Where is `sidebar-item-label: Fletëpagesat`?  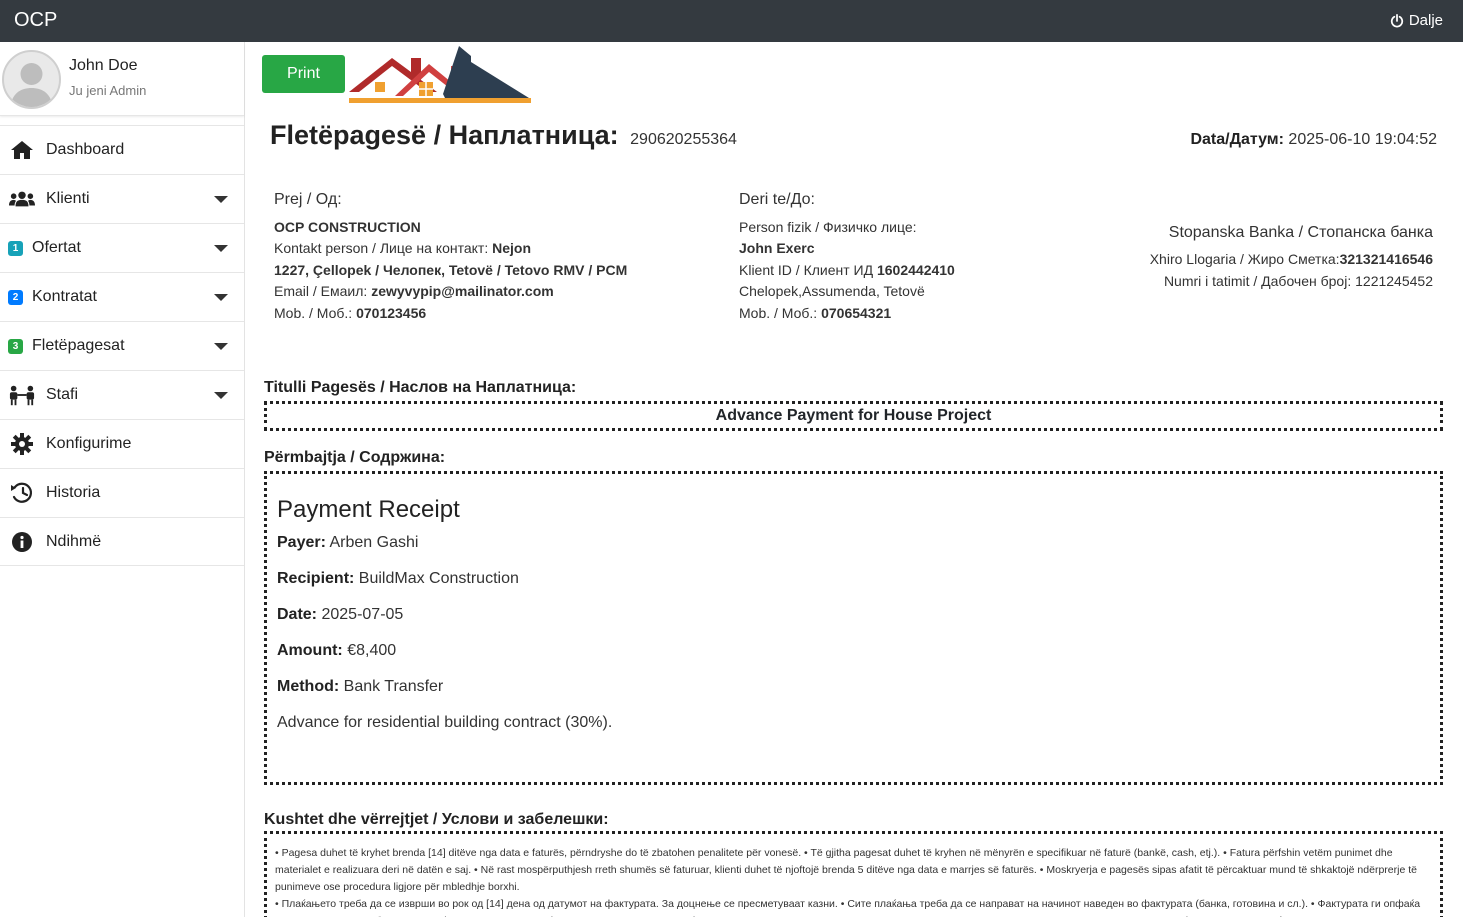
sidebar-item-label: Fletëpagesat is located at coordinates (78, 345).